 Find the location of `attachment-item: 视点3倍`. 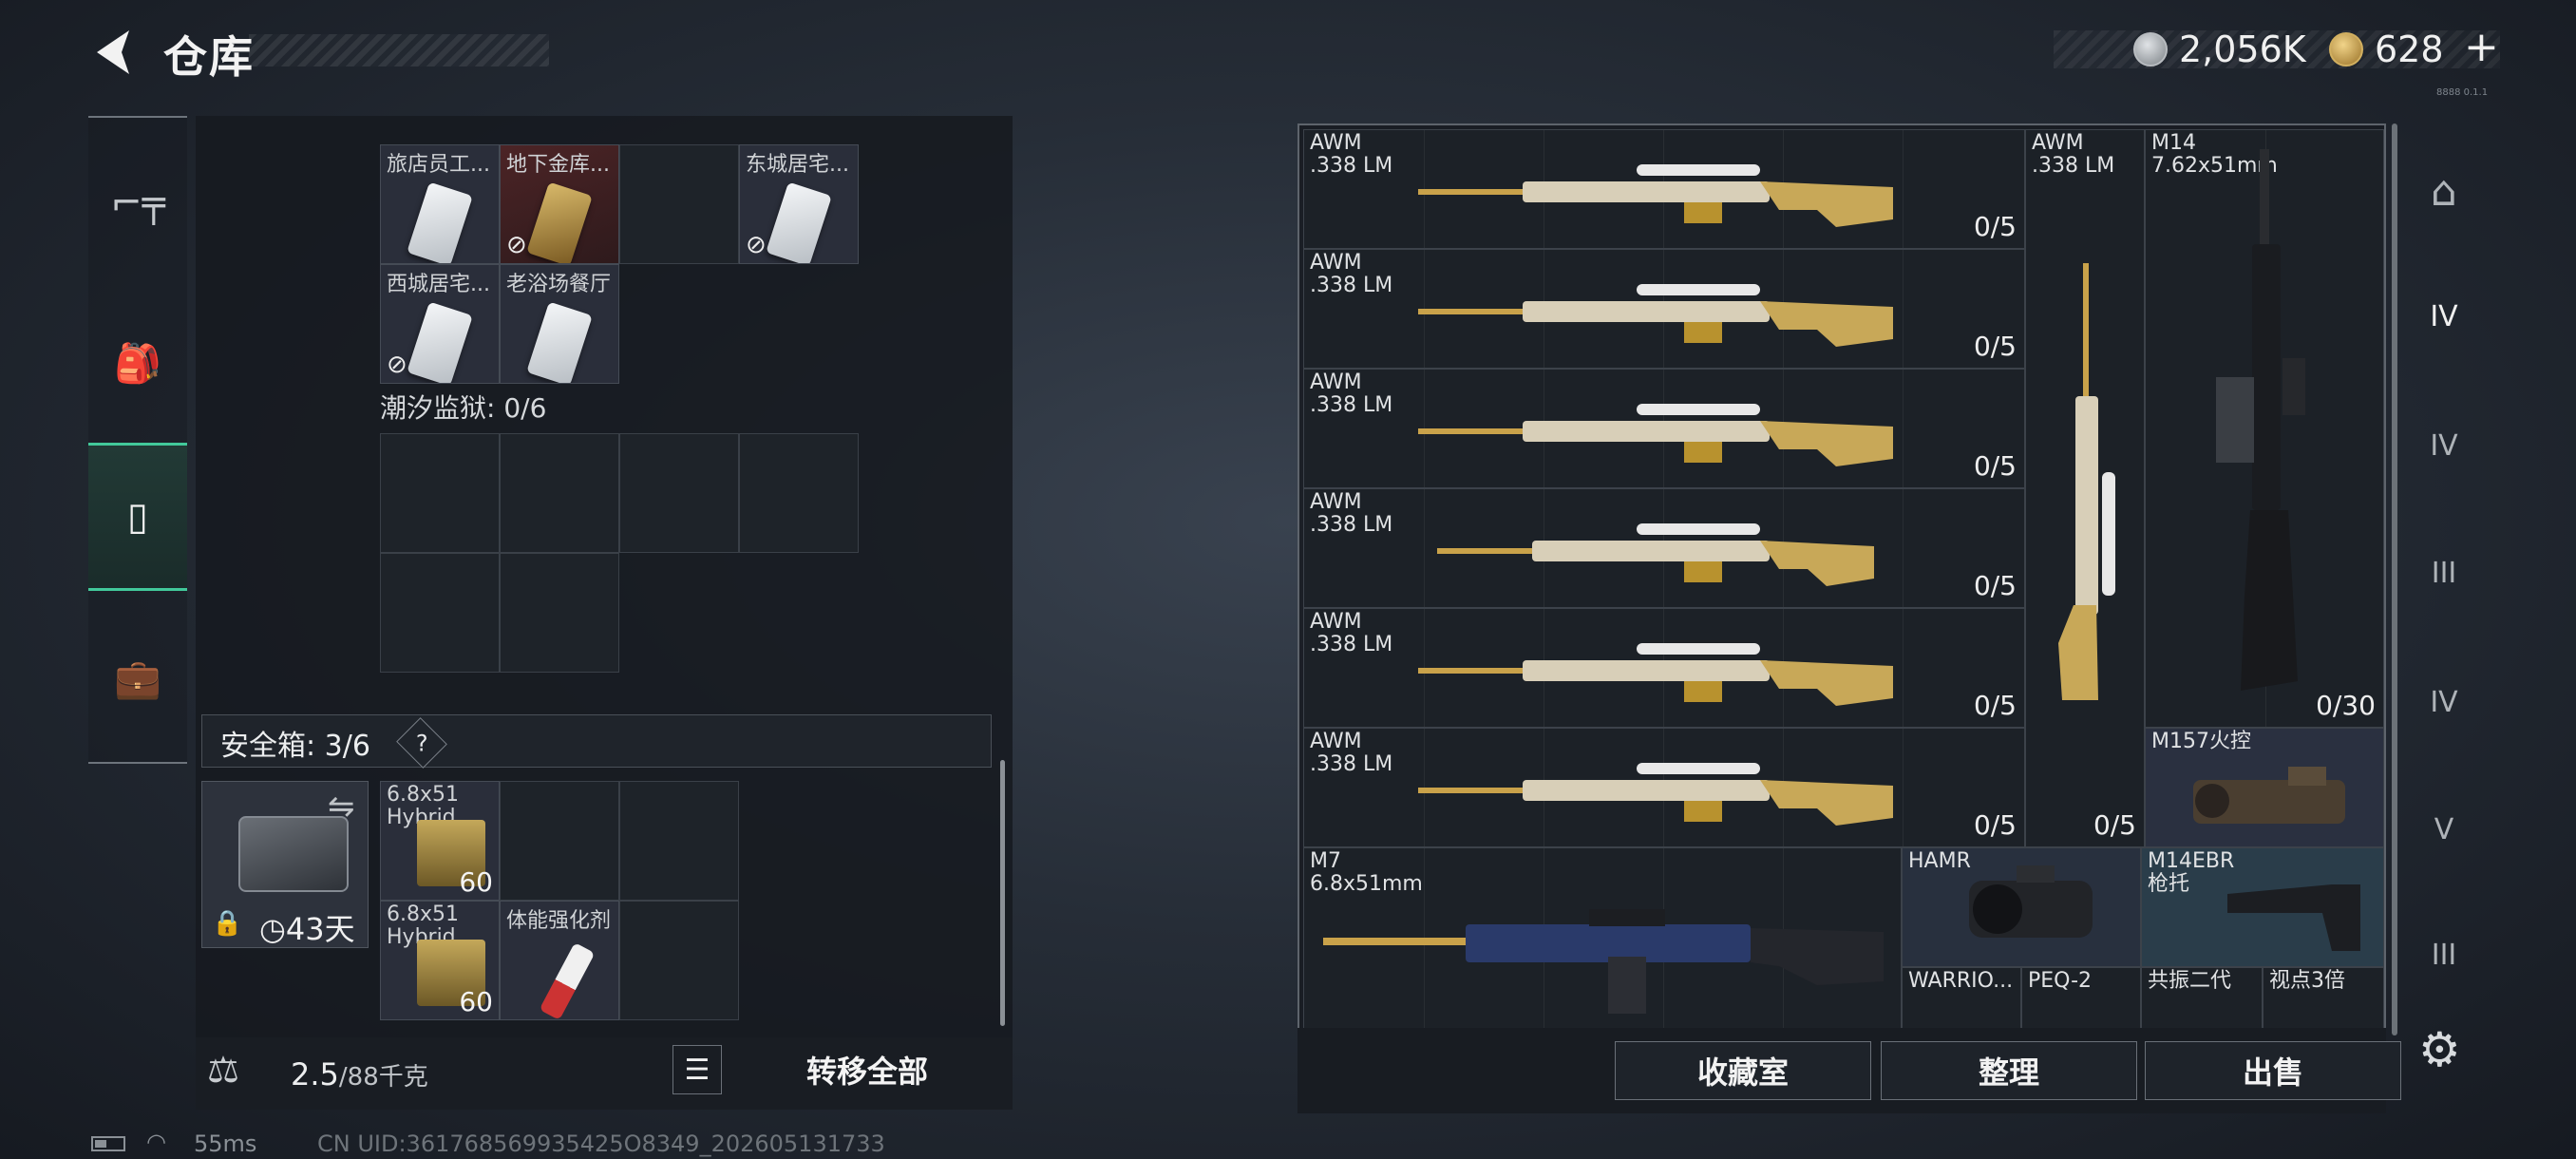

attachment-item: 视点3倍 is located at coordinates (2323, 1000).